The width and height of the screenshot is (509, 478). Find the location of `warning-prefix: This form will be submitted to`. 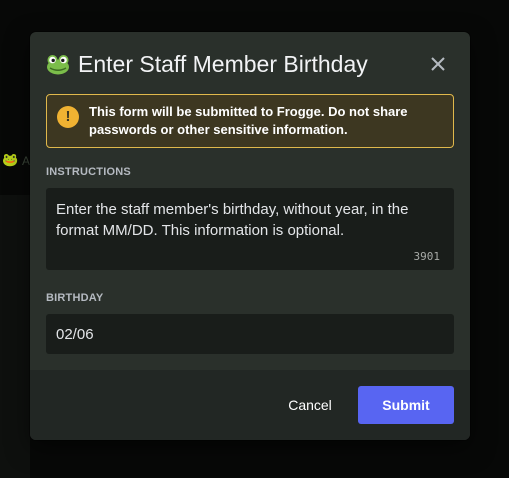

warning-prefix: This form will be submitted to is located at coordinates (183, 111).